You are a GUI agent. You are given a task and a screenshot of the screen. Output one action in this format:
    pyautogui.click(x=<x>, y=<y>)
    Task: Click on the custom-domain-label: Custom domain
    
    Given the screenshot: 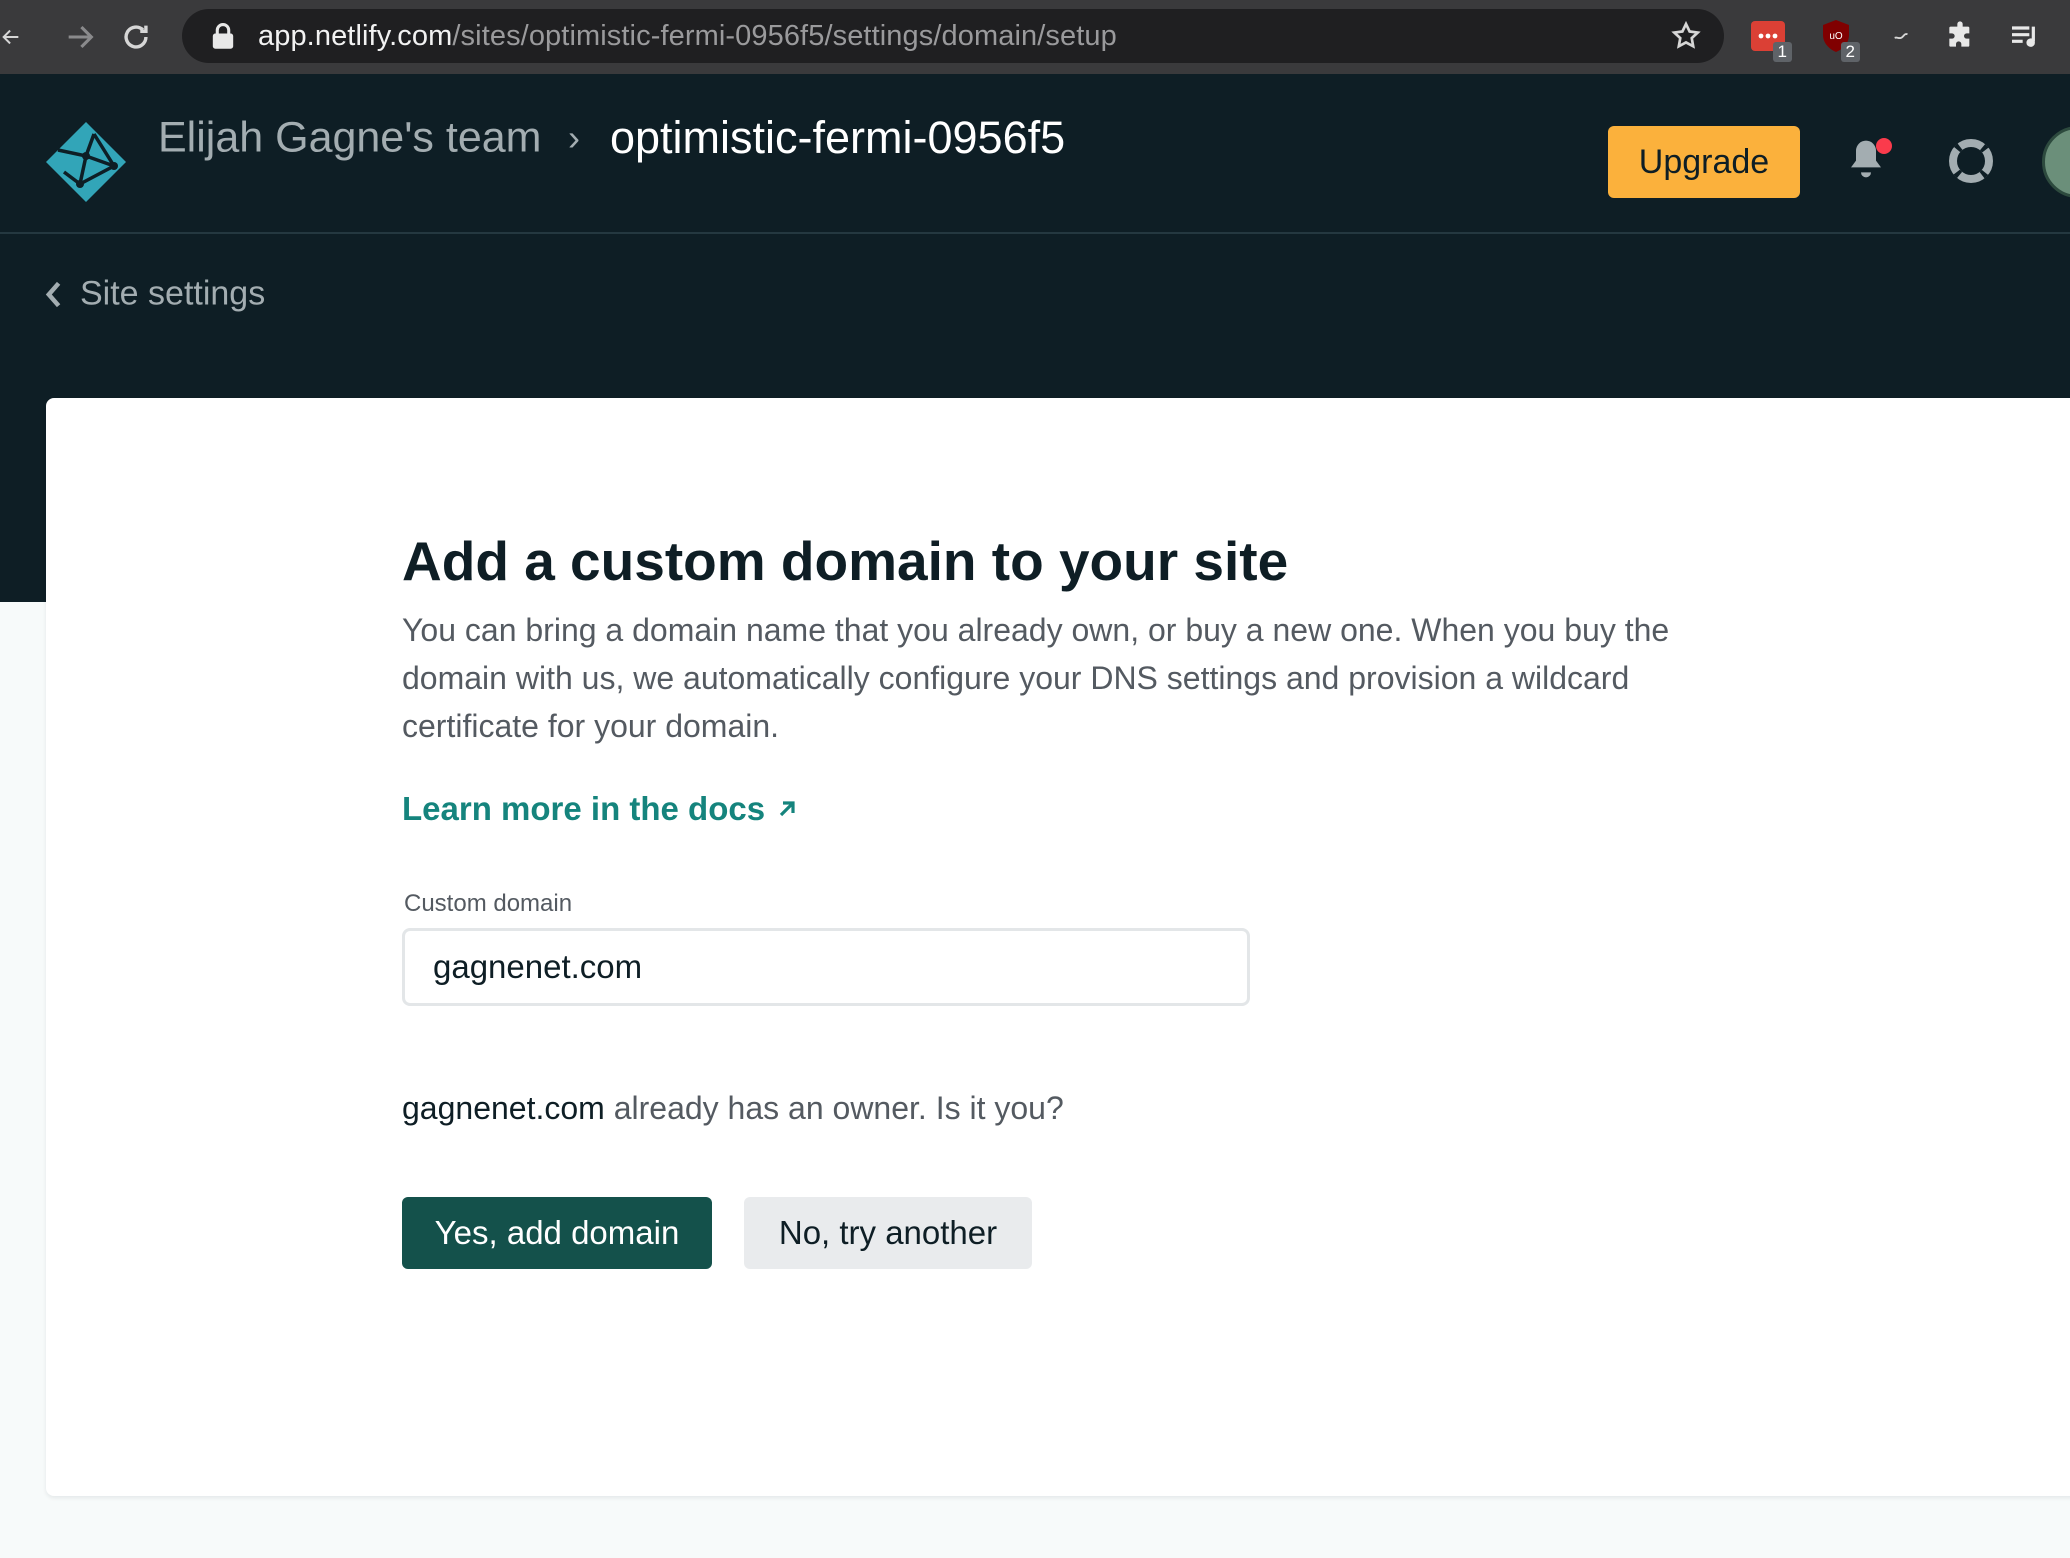 What is the action you would take?
    pyautogui.click(x=488, y=903)
    